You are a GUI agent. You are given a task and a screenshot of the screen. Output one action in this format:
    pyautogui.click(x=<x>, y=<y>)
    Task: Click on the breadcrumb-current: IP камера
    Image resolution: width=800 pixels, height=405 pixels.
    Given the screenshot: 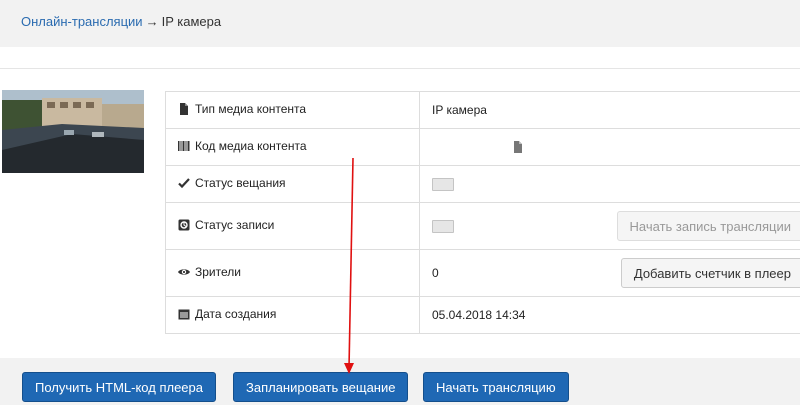 What is the action you would take?
    pyautogui.click(x=191, y=21)
    